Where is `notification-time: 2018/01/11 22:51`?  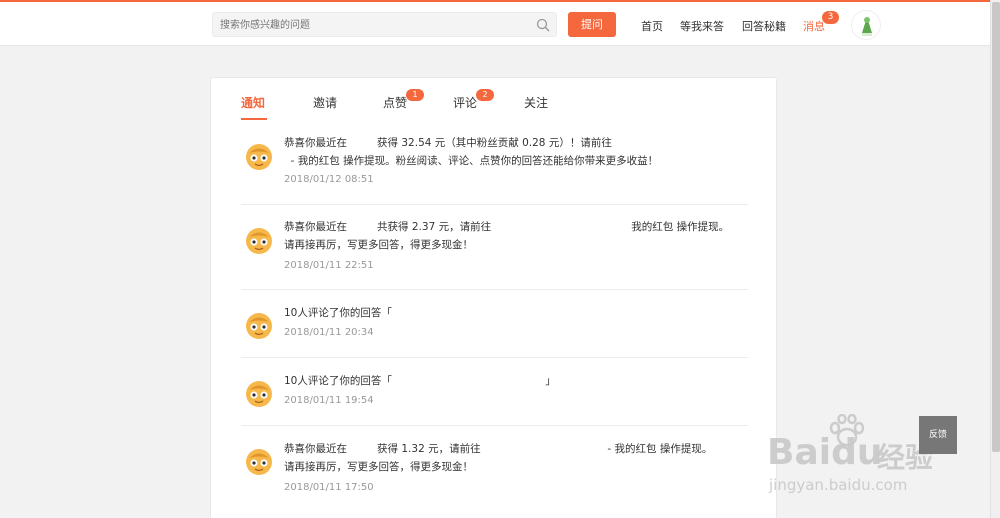 notification-time: 2018/01/11 22:51 is located at coordinates (329, 265).